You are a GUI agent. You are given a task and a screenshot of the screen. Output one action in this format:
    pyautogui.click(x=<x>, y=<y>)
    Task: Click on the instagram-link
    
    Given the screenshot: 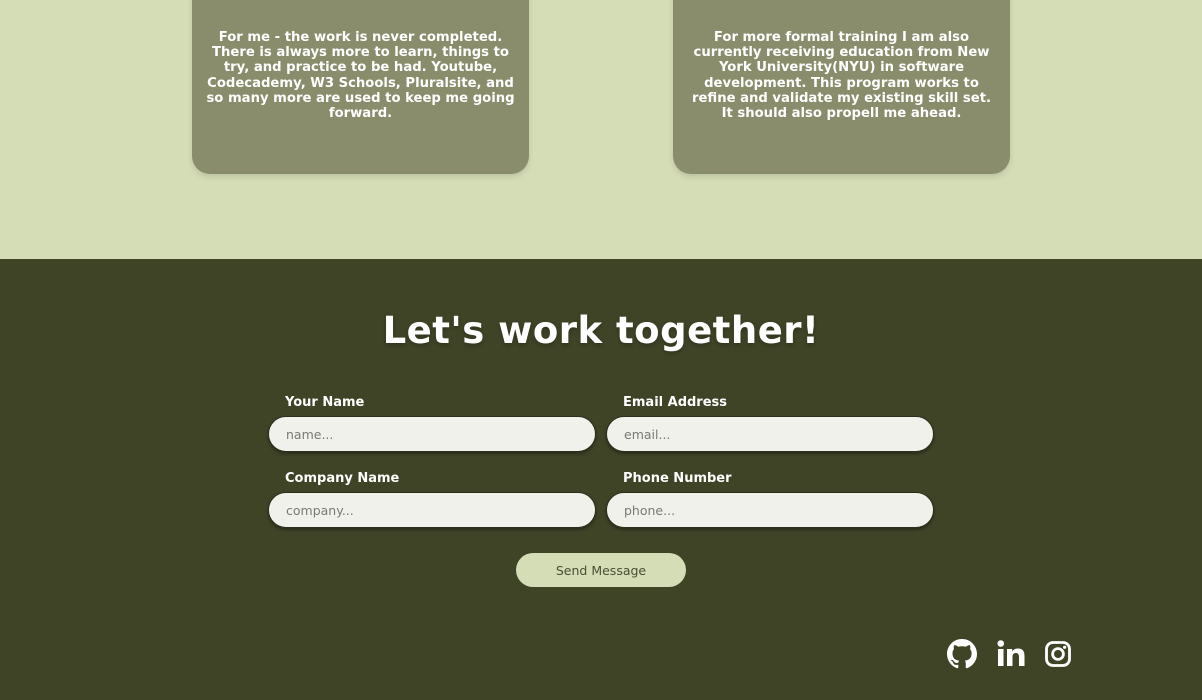 What is the action you would take?
    pyautogui.click(x=1058, y=654)
    